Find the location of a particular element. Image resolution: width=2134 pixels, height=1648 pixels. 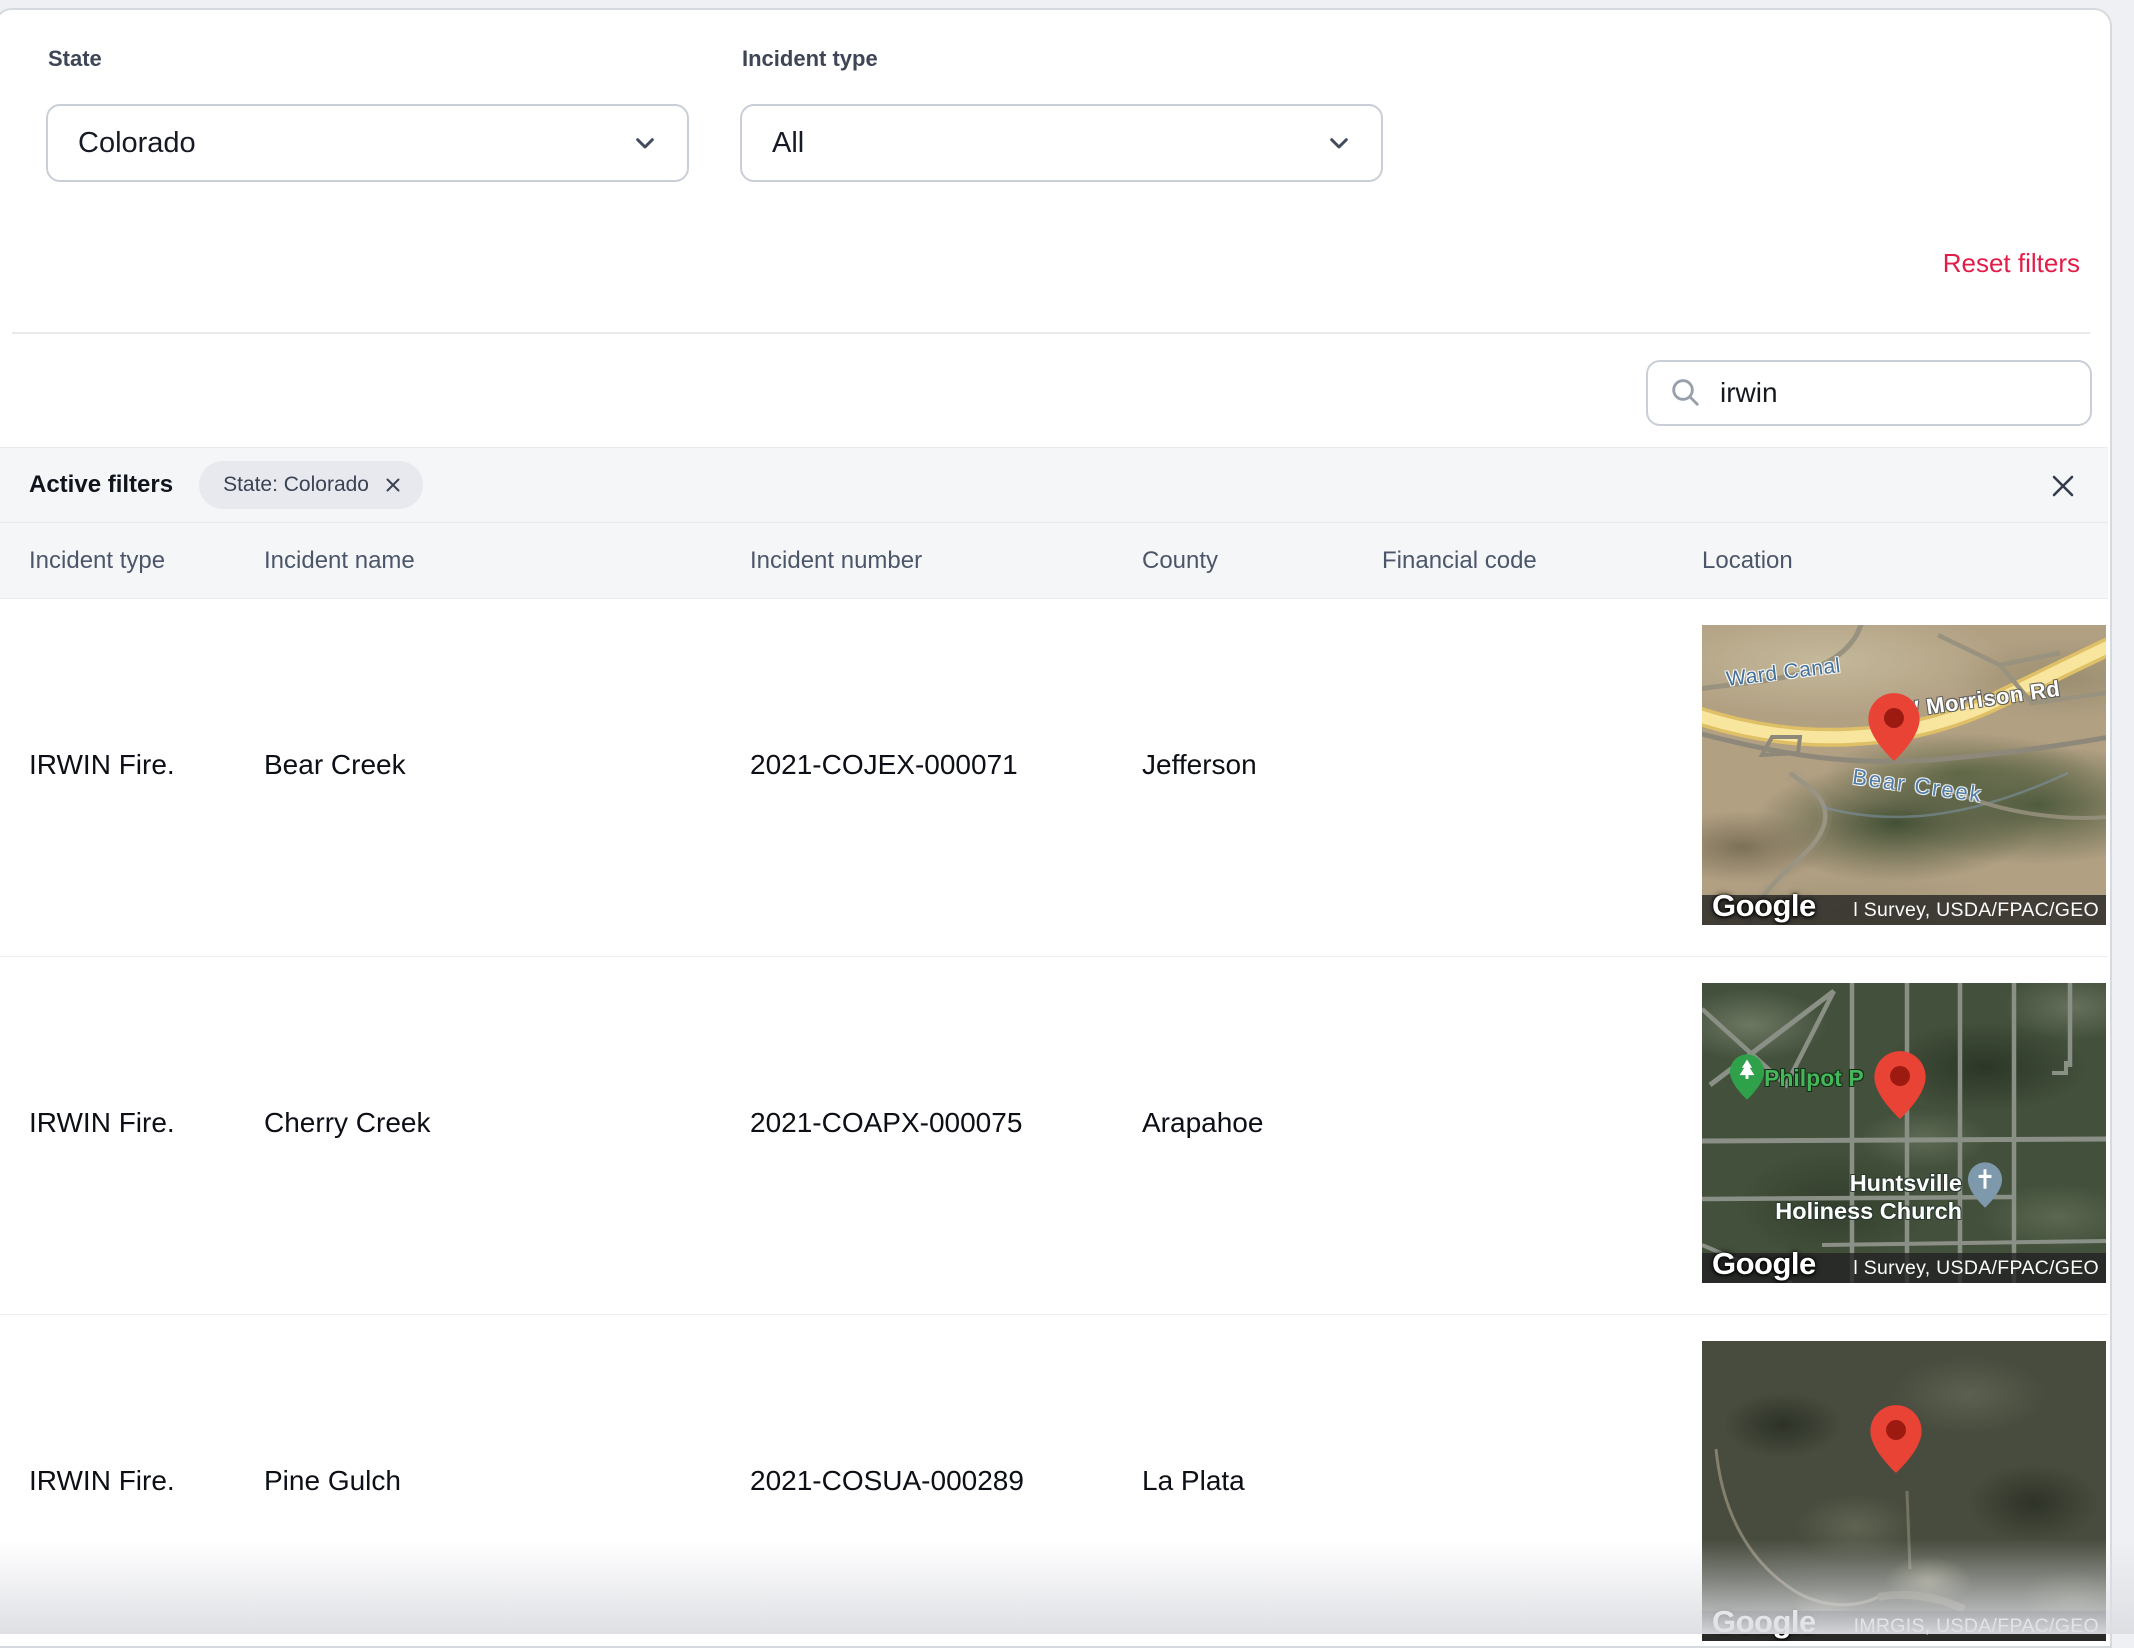

close-icon is located at coordinates (2063, 486).